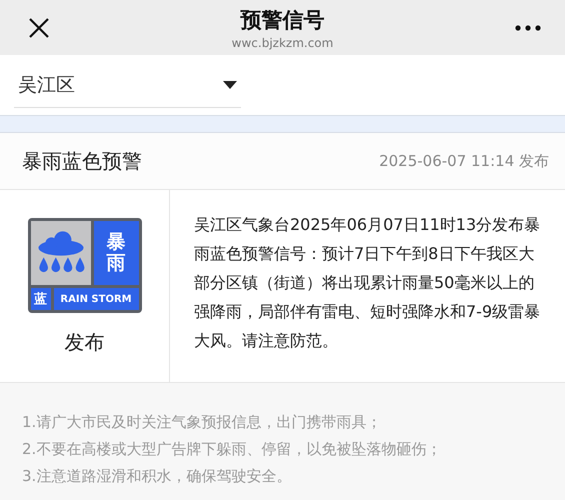  I want to click on more-icon, so click(527, 27).